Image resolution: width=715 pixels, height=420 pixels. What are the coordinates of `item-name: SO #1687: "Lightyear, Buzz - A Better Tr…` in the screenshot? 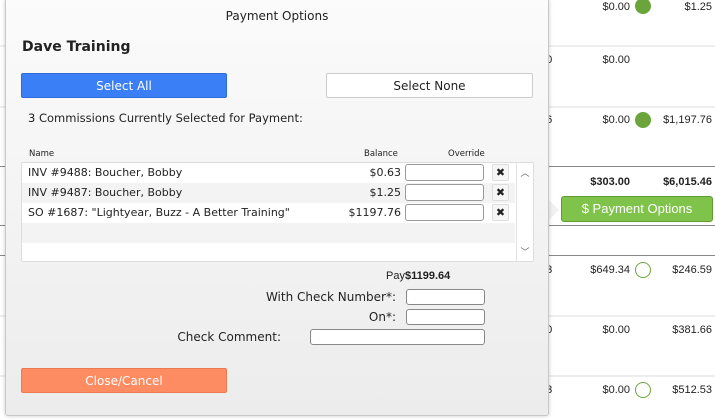 It's located at (159, 212).